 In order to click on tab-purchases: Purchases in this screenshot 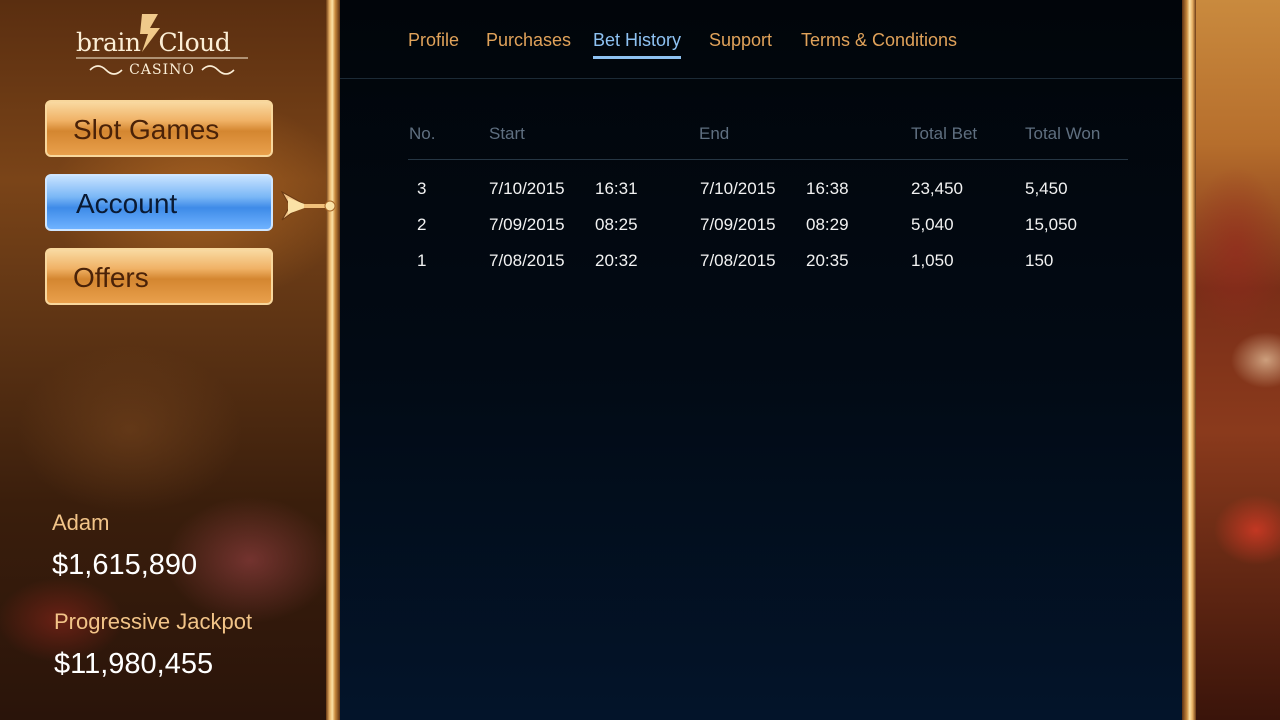, I will do `click(528, 40)`.